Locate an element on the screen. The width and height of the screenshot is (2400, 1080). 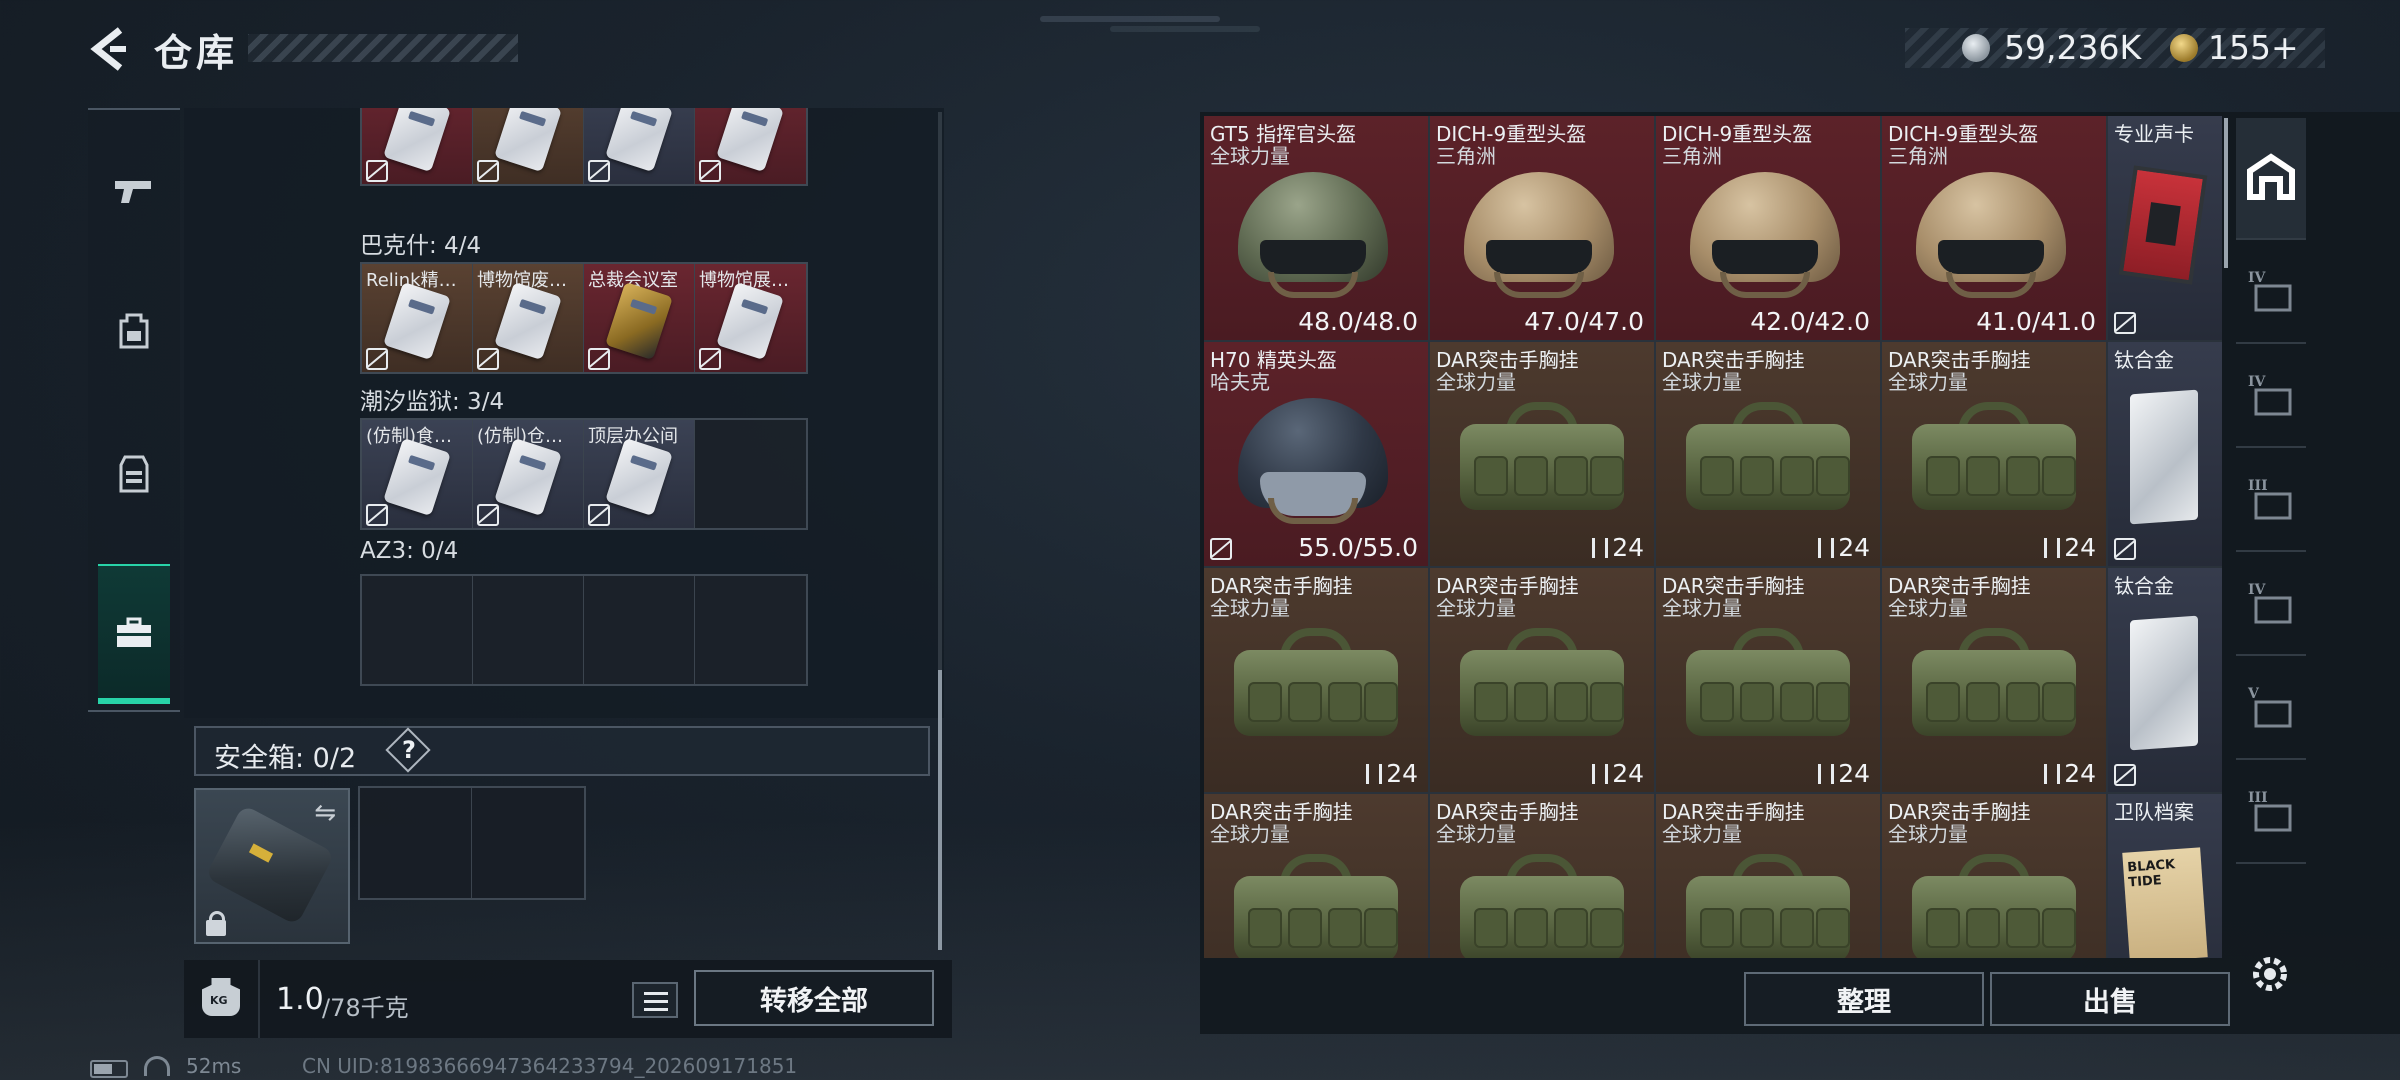
weight-icon-label: KG is located at coordinates (219, 1000).